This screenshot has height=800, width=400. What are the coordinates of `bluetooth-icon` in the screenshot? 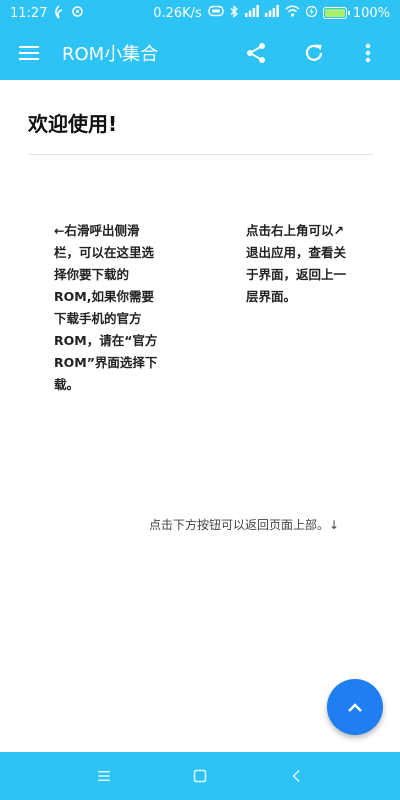 It's located at (234, 13).